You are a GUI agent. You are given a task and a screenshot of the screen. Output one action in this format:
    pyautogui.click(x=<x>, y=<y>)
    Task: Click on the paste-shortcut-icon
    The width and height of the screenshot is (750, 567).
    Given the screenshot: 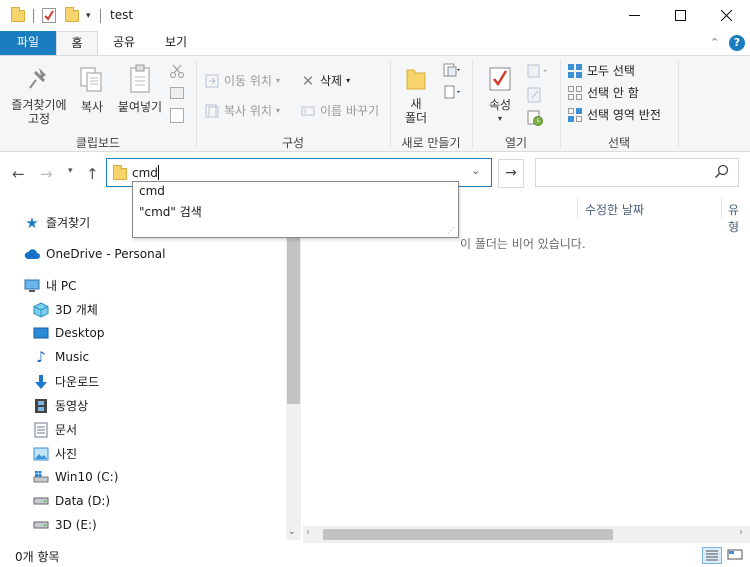 What is the action you would take?
    pyautogui.click(x=177, y=115)
    